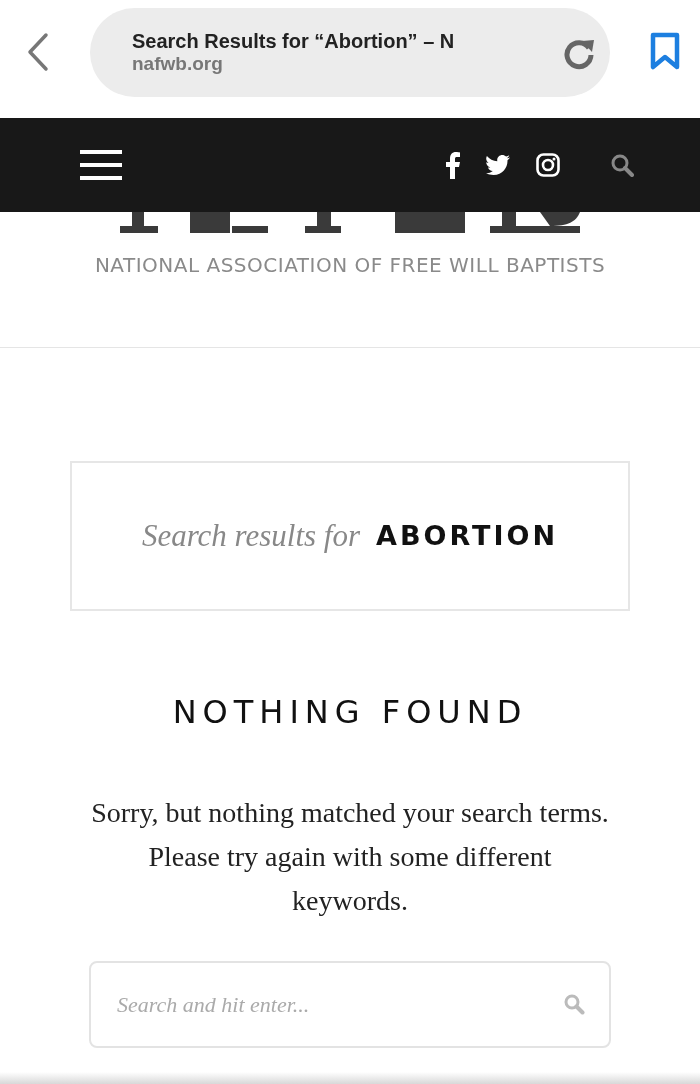 The image size is (700, 1084). What do you see at coordinates (101, 165) in the screenshot?
I see `menu-icon` at bounding box center [101, 165].